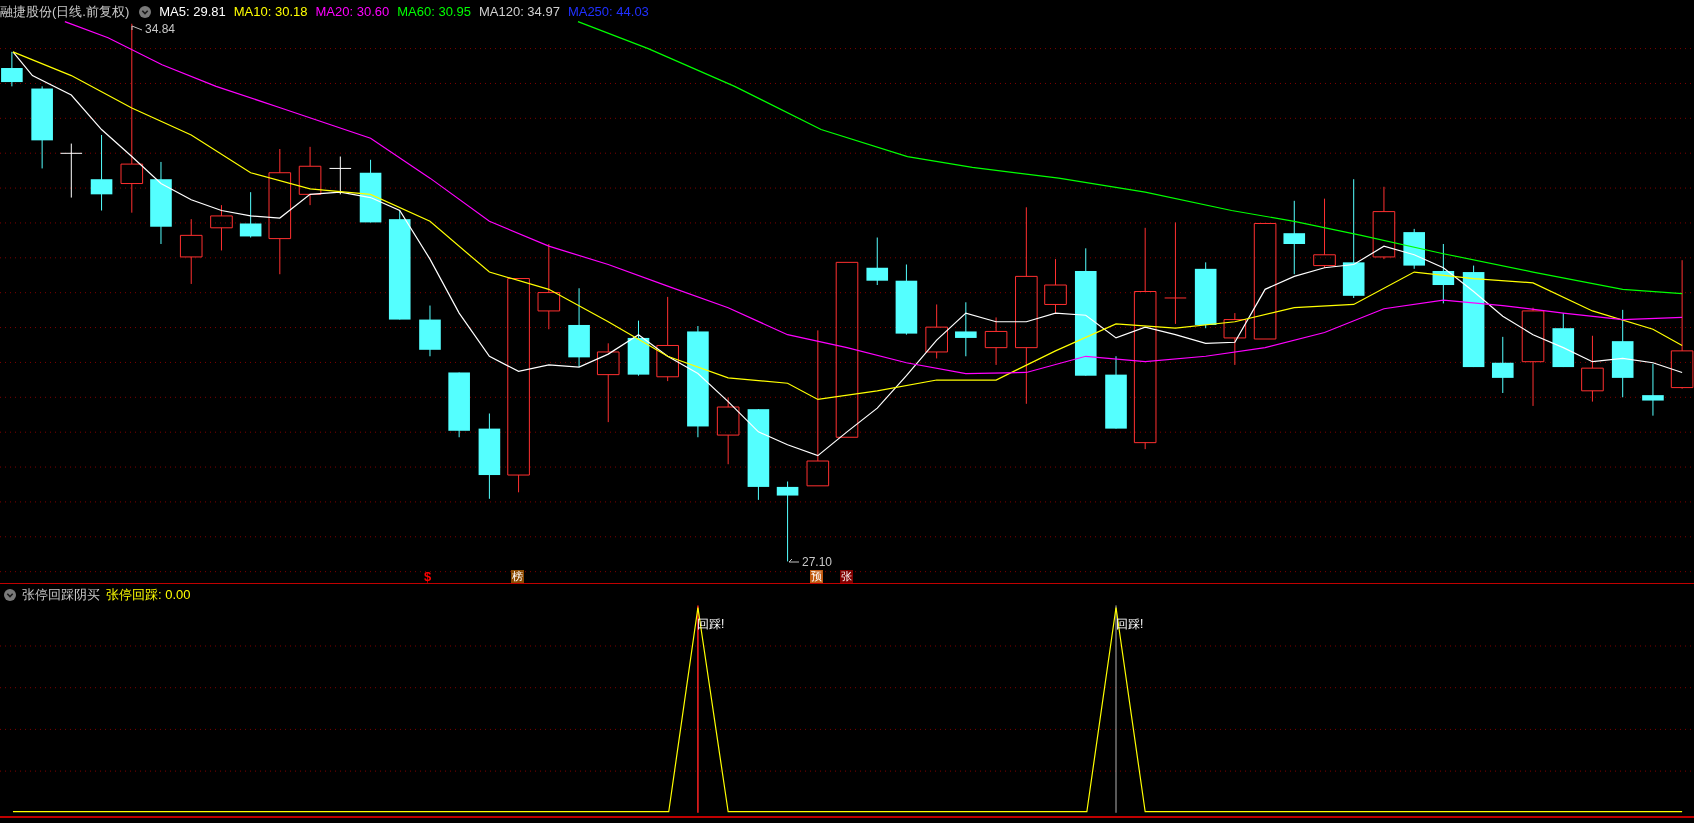  What do you see at coordinates (517, 576) in the screenshot?
I see `signal-badge: 榜` at bounding box center [517, 576].